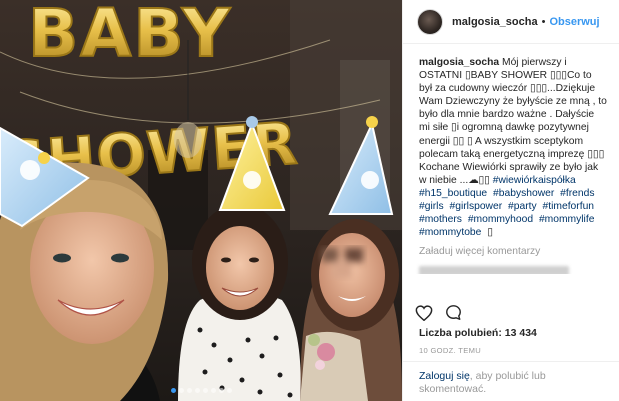 Image resolution: width=619 pixels, height=401 pixels. I want to click on hashtag-link: #frends, so click(577, 193).